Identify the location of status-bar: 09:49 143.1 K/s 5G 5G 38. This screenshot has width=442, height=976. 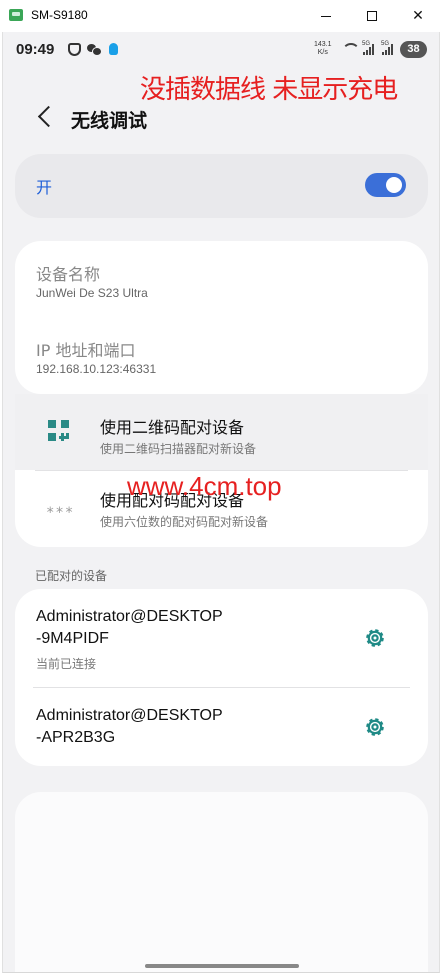
(221, 49).